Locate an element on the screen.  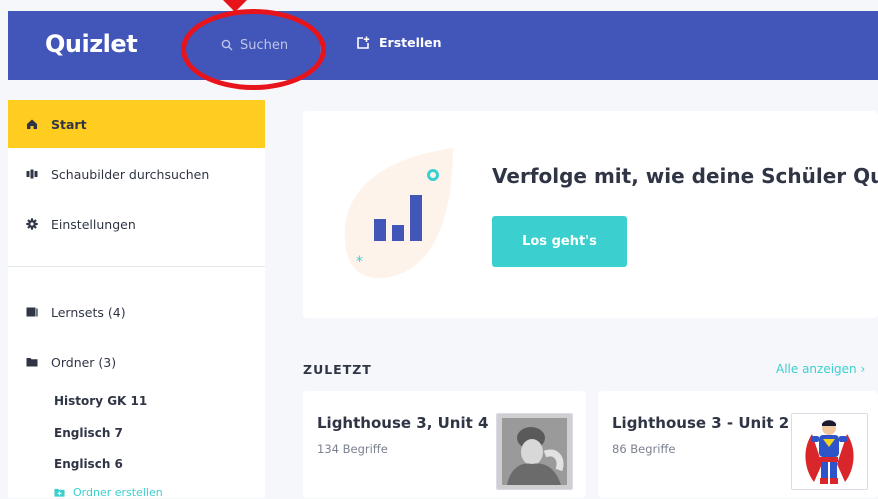
gear-icon is located at coordinates (32, 224).